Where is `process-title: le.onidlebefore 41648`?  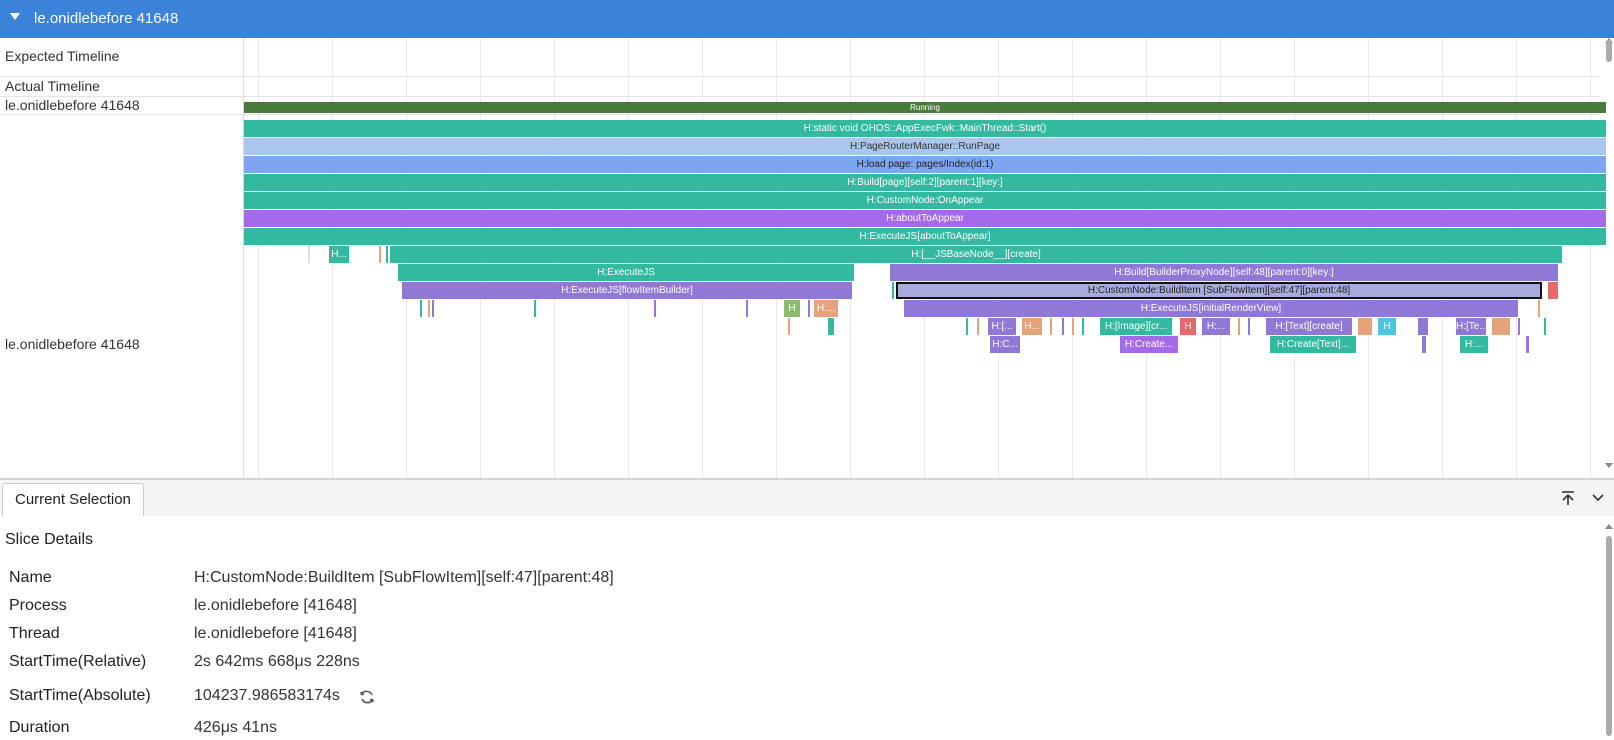 process-title: le.onidlebefore 41648 is located at coordinates (106, 18).